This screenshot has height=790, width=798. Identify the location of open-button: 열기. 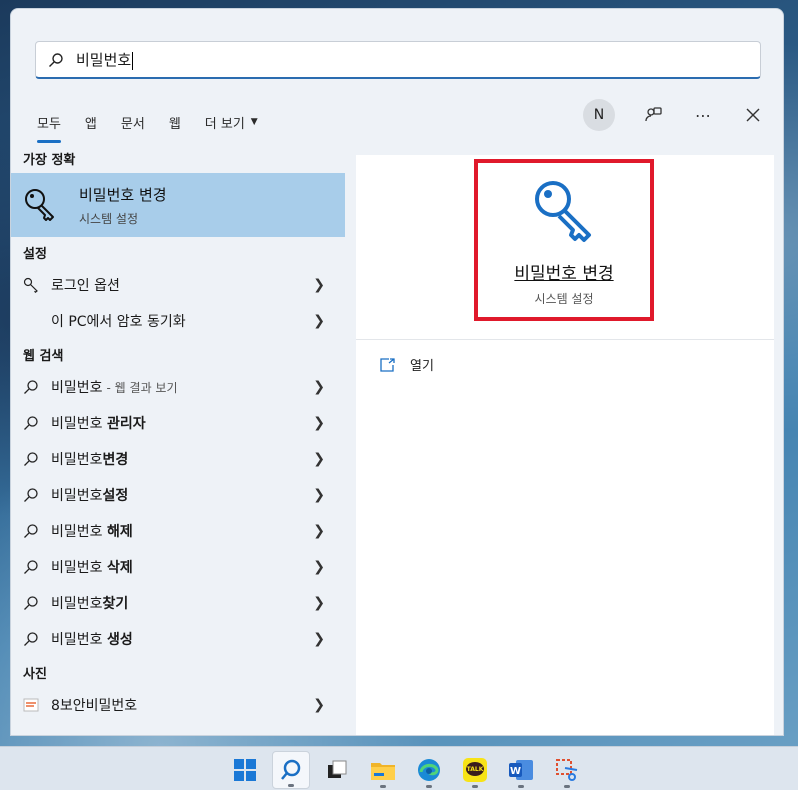
(407, 364).